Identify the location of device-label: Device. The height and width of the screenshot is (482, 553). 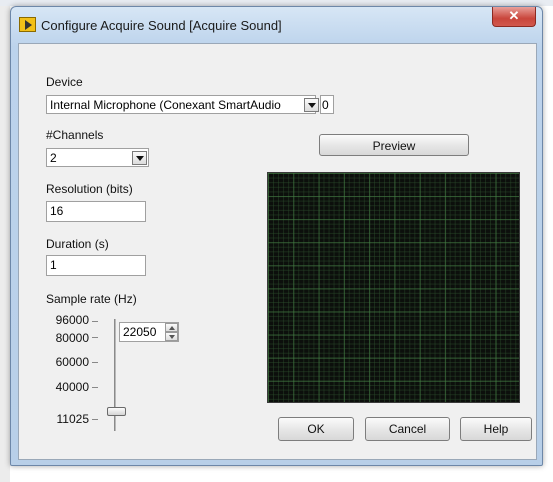
(64, 82).